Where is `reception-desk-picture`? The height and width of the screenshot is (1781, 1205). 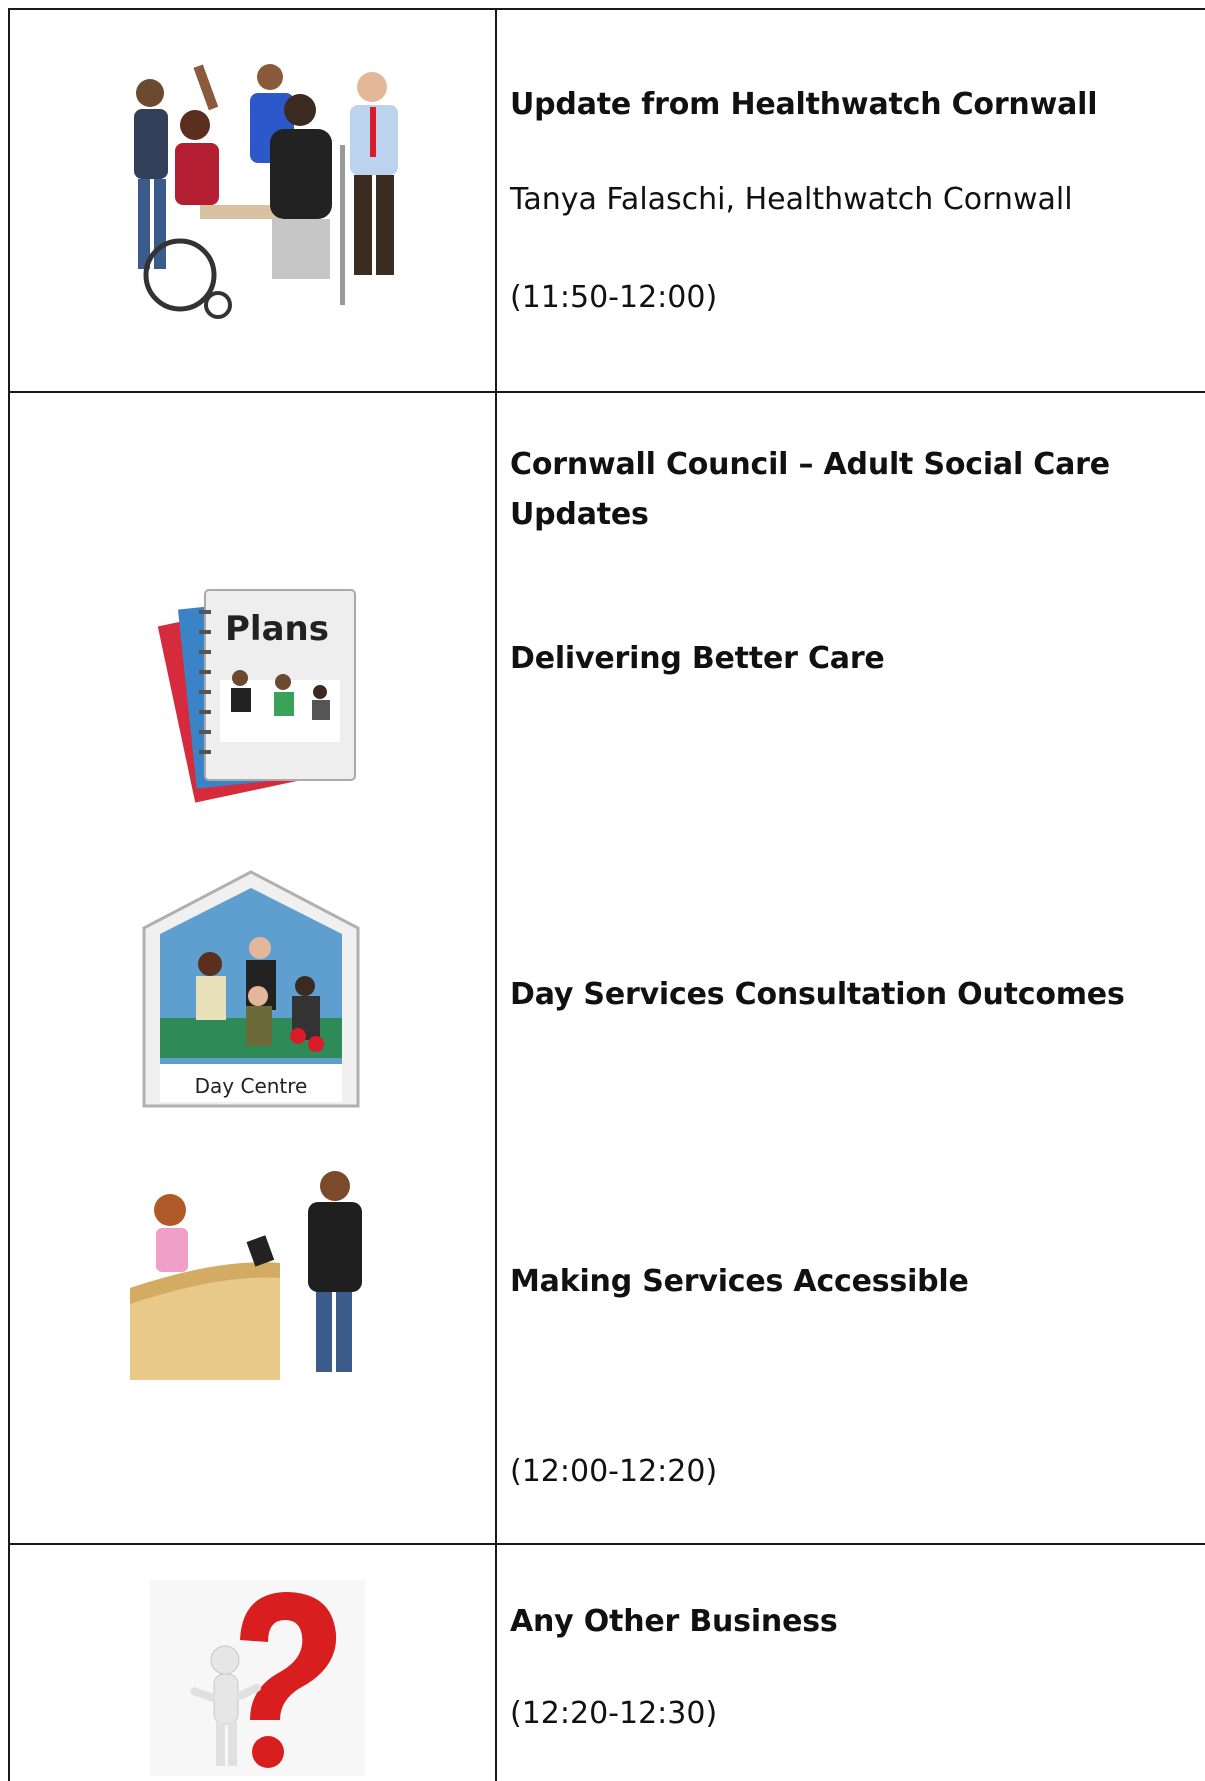
reception-desk-picture is located at coordinates (252, 1274).